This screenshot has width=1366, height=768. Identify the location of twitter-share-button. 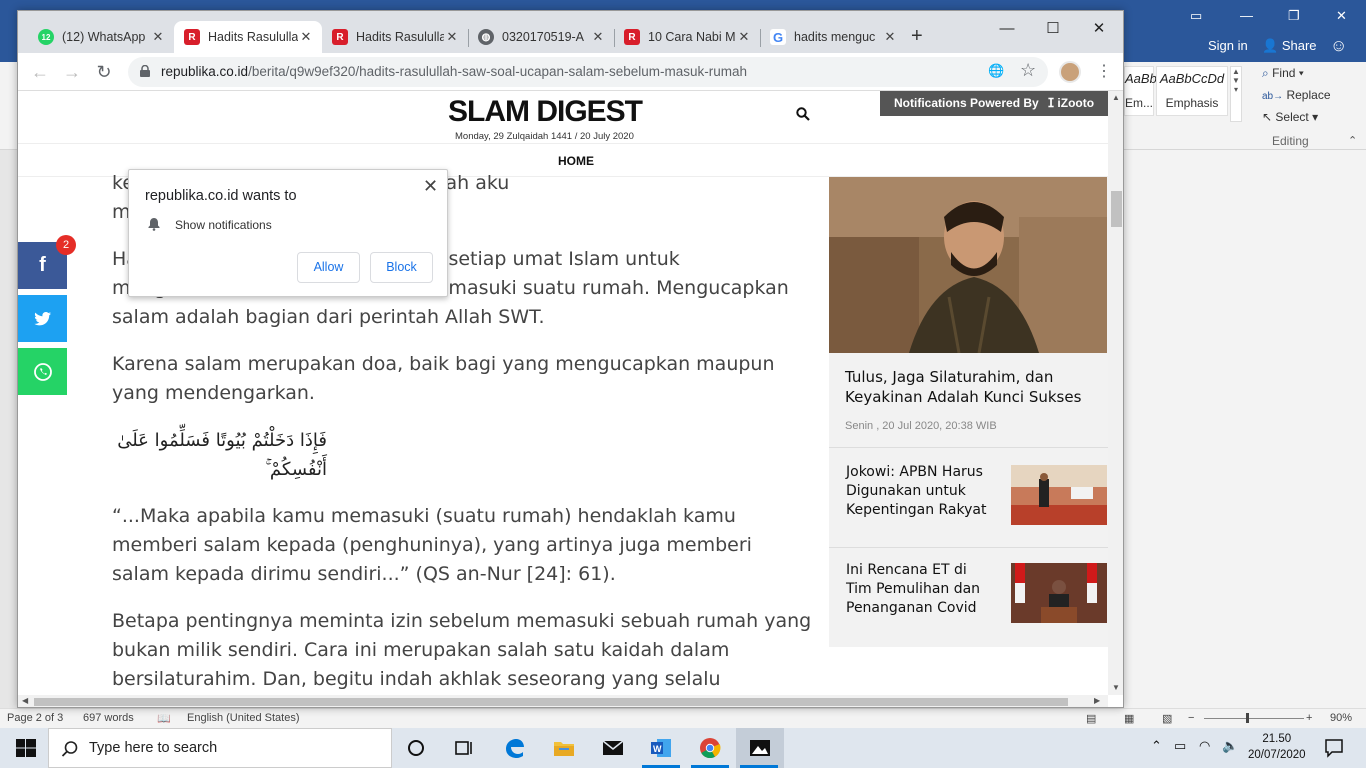
(42, 318).